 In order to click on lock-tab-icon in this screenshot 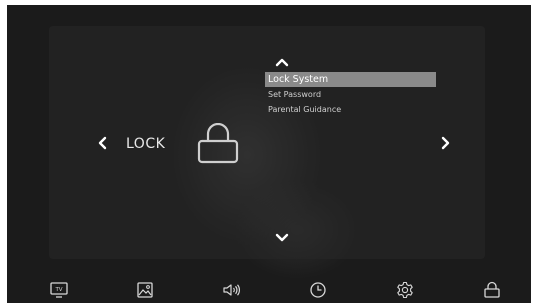, I will do `click(492, 290)`.